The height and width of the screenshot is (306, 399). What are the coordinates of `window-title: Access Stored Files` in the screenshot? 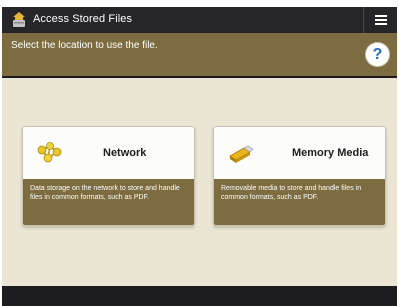 It's located at (83, 19).